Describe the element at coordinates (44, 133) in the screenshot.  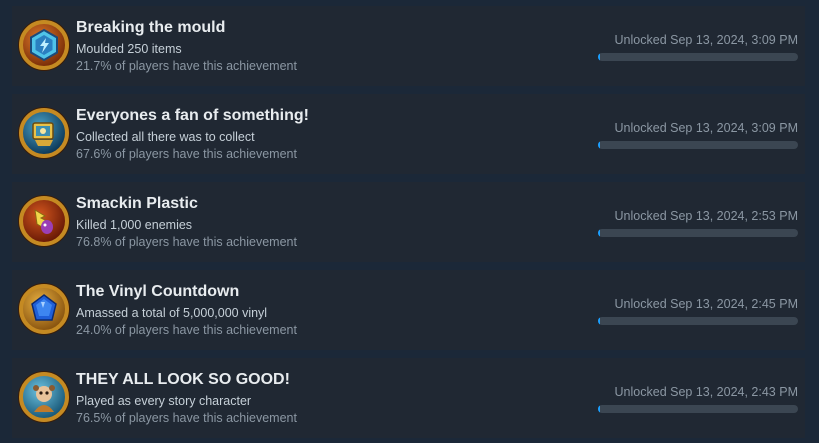
I see `collectible-card-icon` at that location.